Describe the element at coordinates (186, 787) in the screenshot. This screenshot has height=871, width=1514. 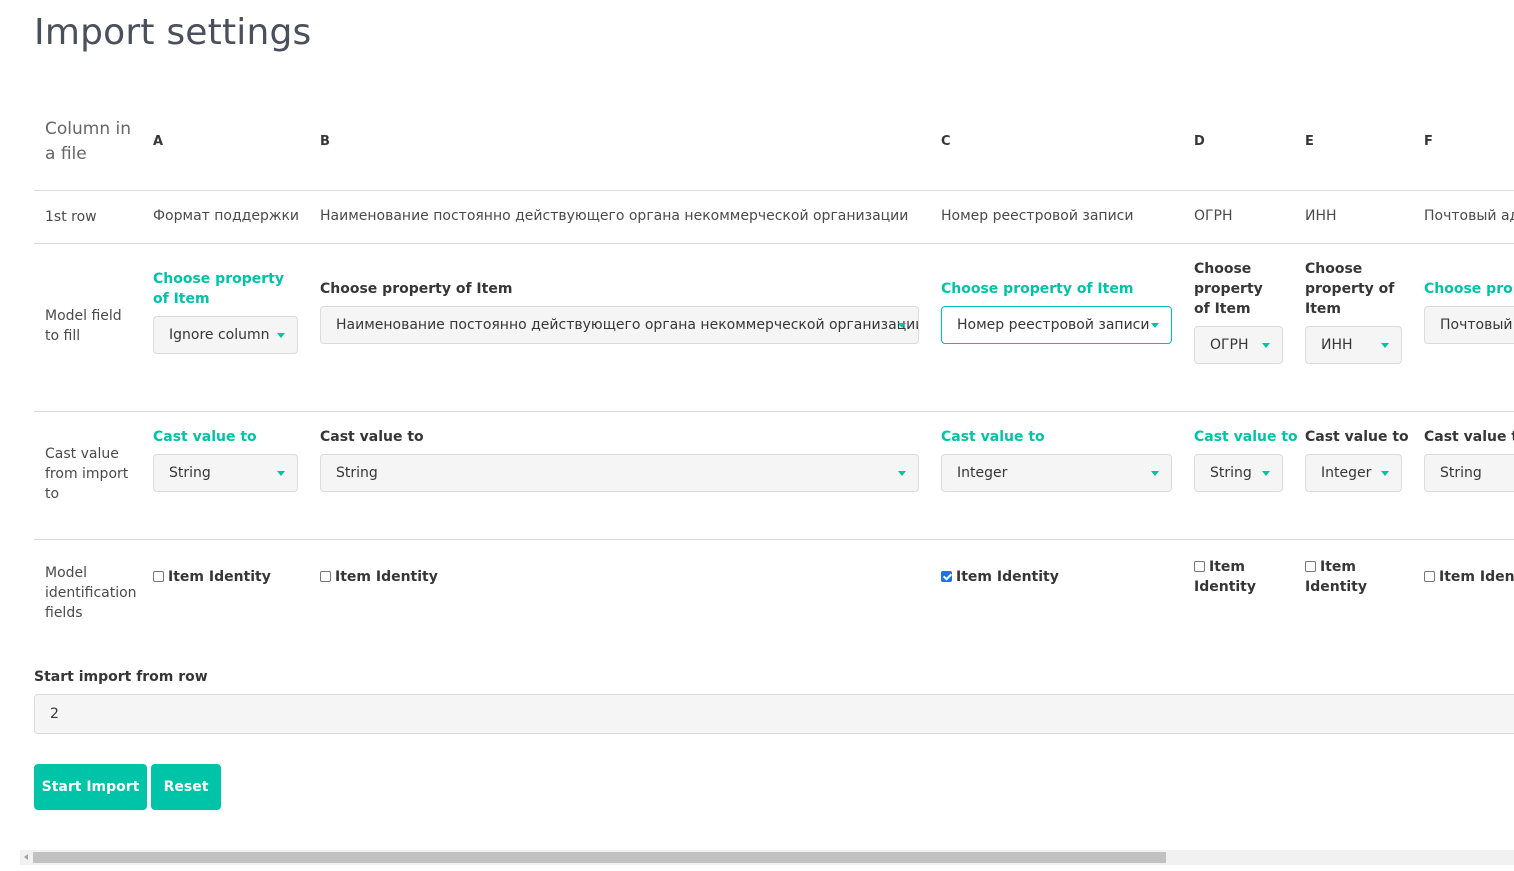
I see `reset-button: Reset` at that location.